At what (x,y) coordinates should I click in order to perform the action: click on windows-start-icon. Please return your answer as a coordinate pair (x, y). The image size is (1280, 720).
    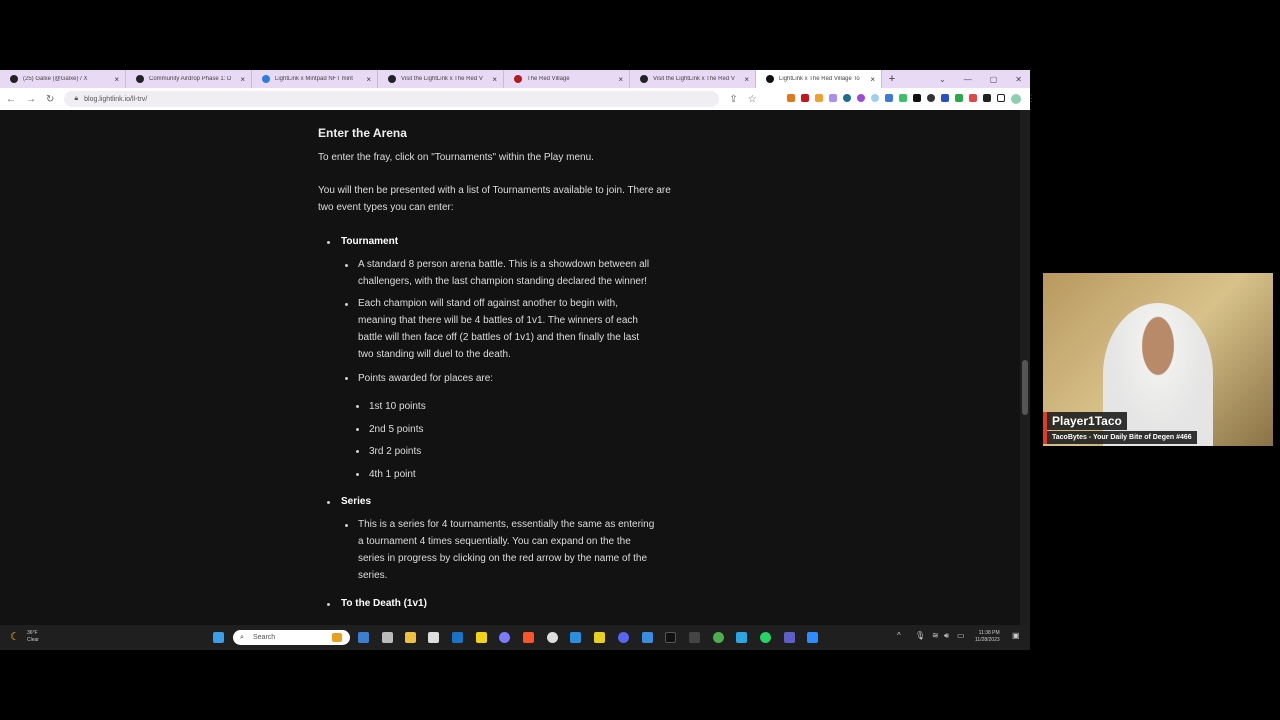
    Looking at the image, I should click on (218, 637).